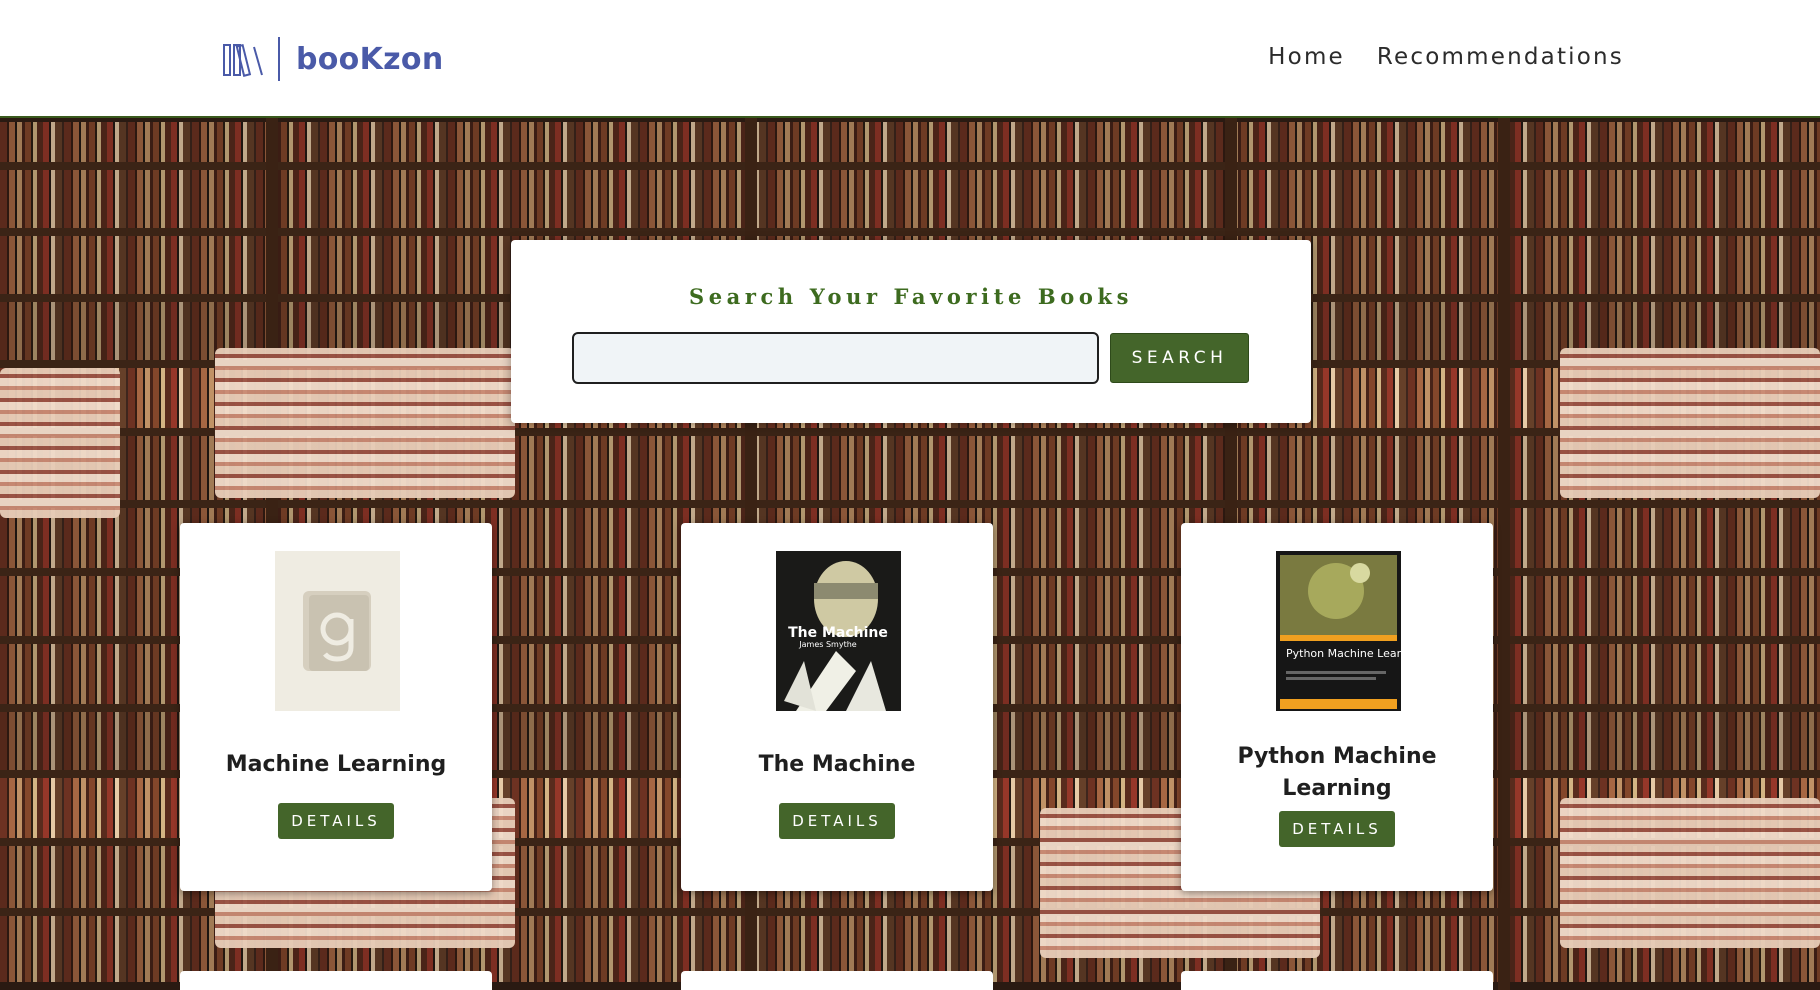 This screenshot has width=1820, height=990. I want to click on bookshelf-icon, so click(243, 60).